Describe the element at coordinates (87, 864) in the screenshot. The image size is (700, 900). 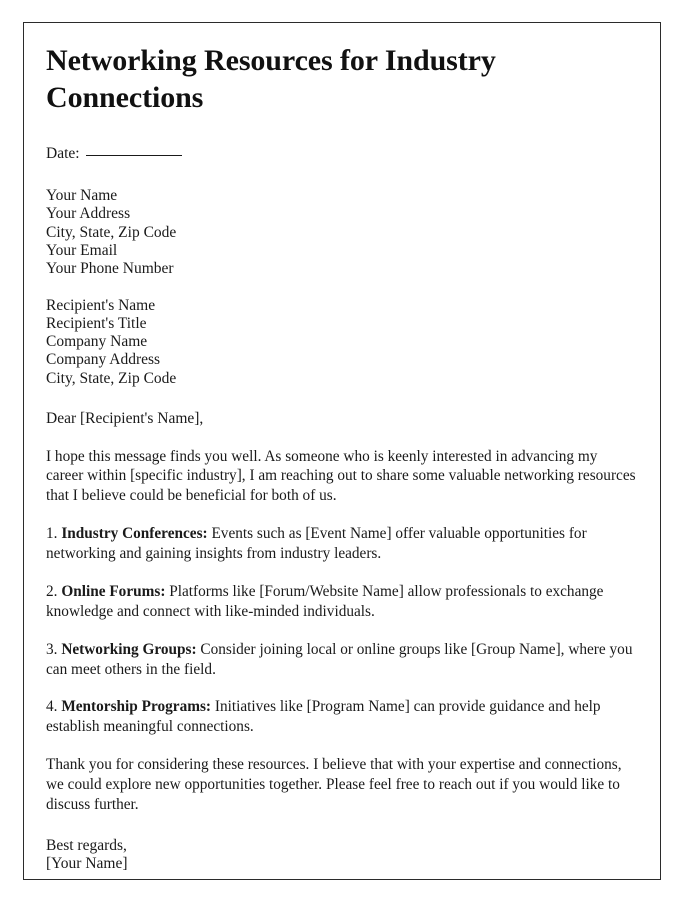
I see `signature-name: [Your Name]` at that location.